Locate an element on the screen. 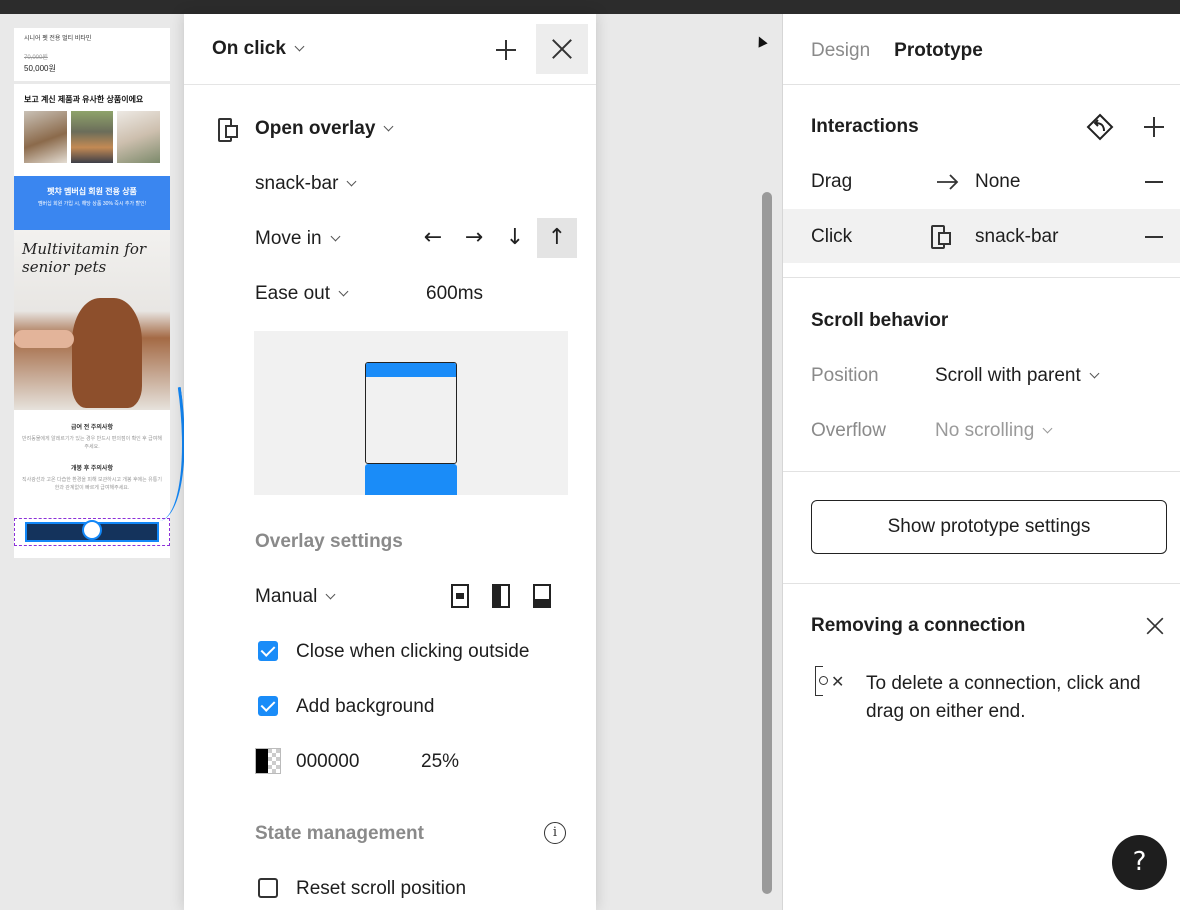  reset-scroll-checkbox is located at coordinates (268, 888).